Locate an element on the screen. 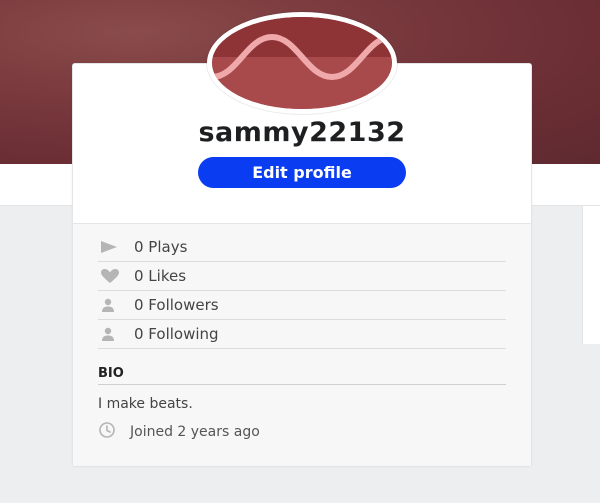  plays-count: 0 Plays is located at coordinates (161, 247).